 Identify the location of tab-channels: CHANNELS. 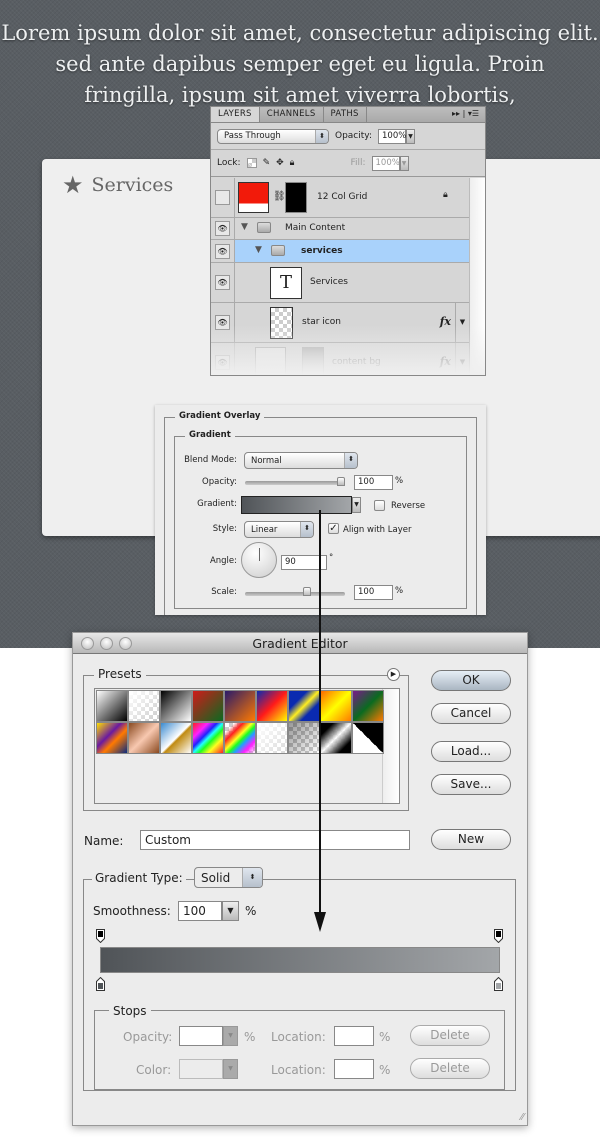
(292, 114).